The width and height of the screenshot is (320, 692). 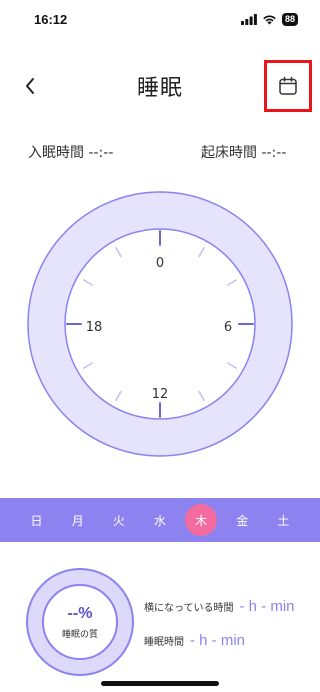 What do you see at coordinates (289, 19) in the screenshot?
I see `battery-icon: 88` at bounding box center [289, 19].